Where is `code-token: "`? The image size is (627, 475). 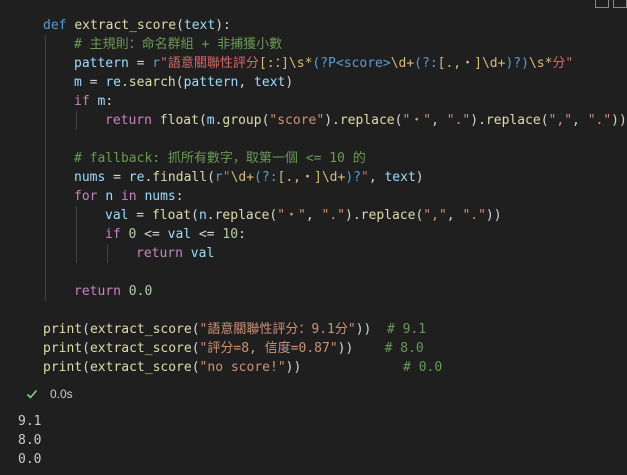
code-token: " is located at coordinates (226, 177).